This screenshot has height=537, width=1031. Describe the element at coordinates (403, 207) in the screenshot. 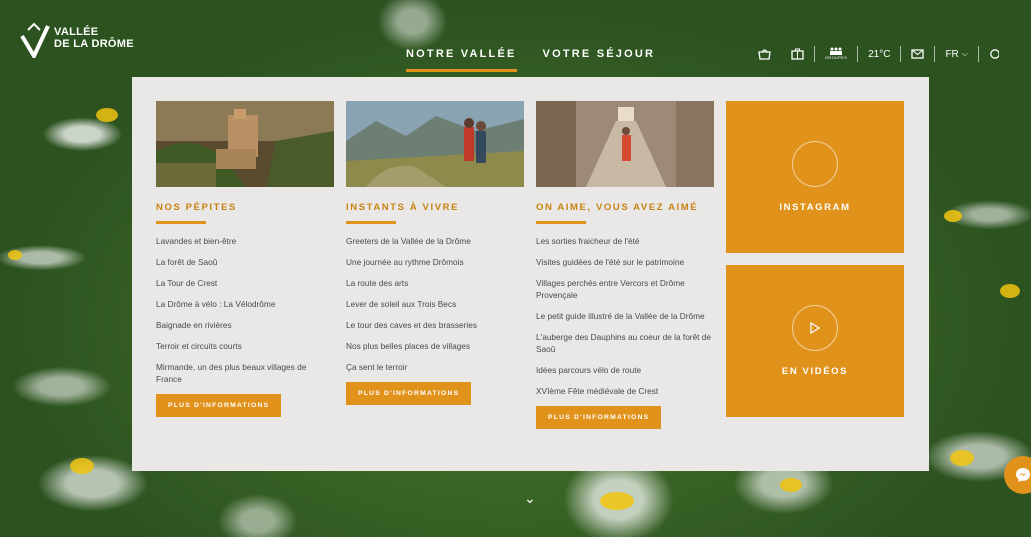

I see `column-title: INSTANTS À VIVRE` at that location.